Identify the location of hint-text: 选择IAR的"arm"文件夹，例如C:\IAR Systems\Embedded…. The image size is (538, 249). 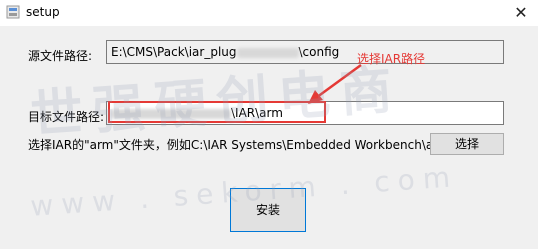
(239, 145).